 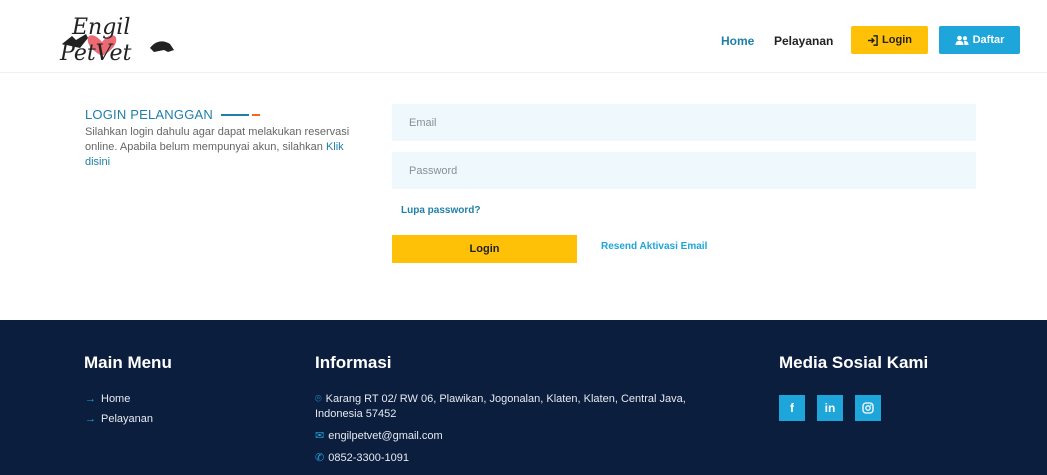 I want to click on map-pin-icon: ⌾, so click(x=318, y=399).